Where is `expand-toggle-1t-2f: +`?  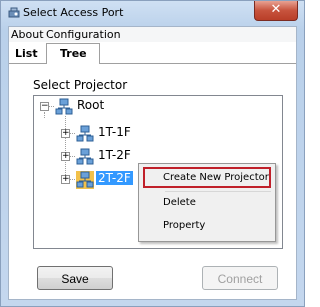
expand-toggle-1t-2f: + is located at coordinates (65, 156).